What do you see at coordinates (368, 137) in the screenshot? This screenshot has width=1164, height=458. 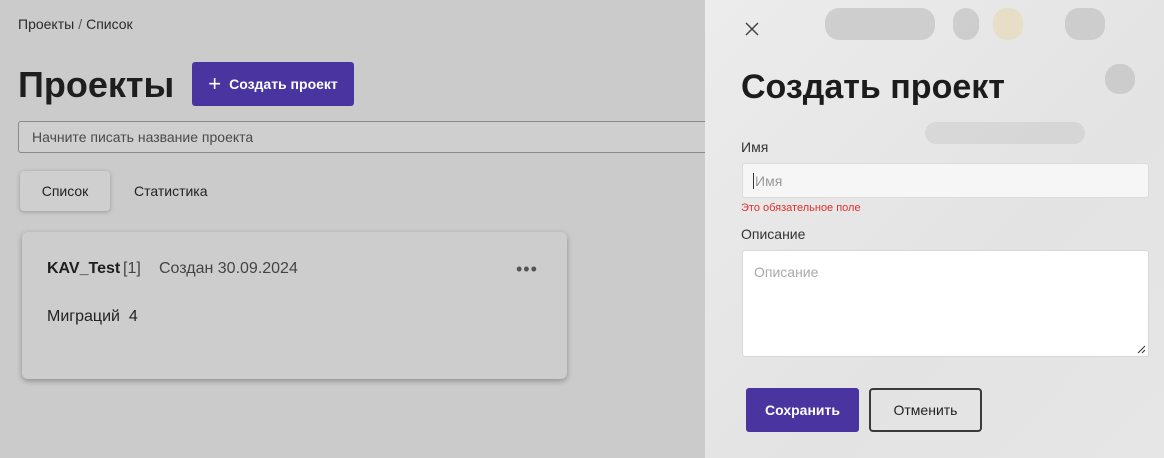 I see `project-search-input: Начните писать название проекта` at bounding box center [368, 137].